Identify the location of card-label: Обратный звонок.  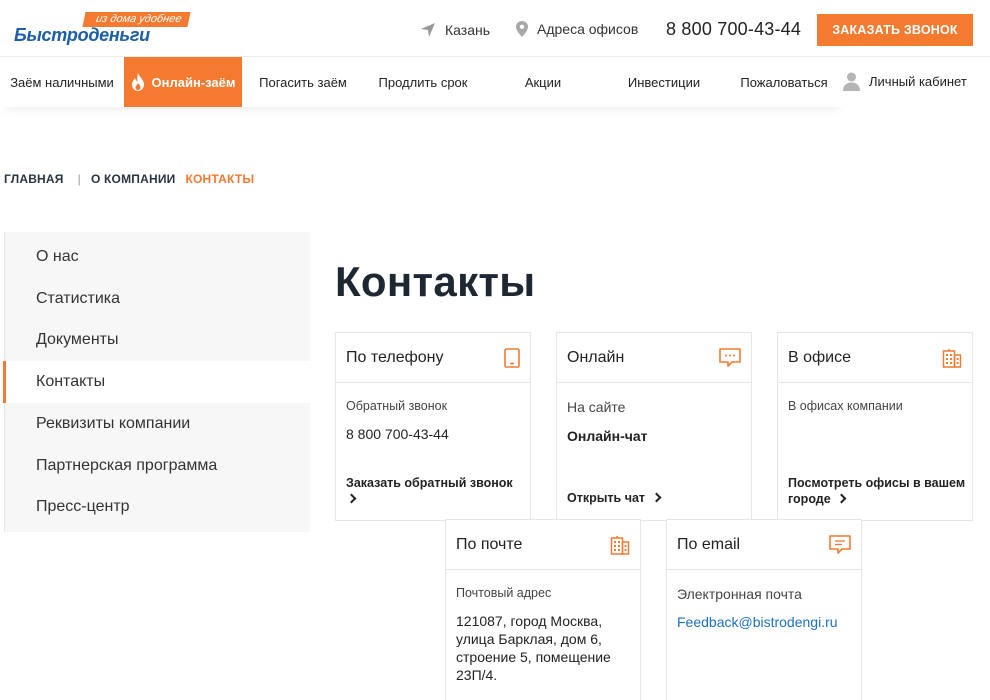
(397, 406).